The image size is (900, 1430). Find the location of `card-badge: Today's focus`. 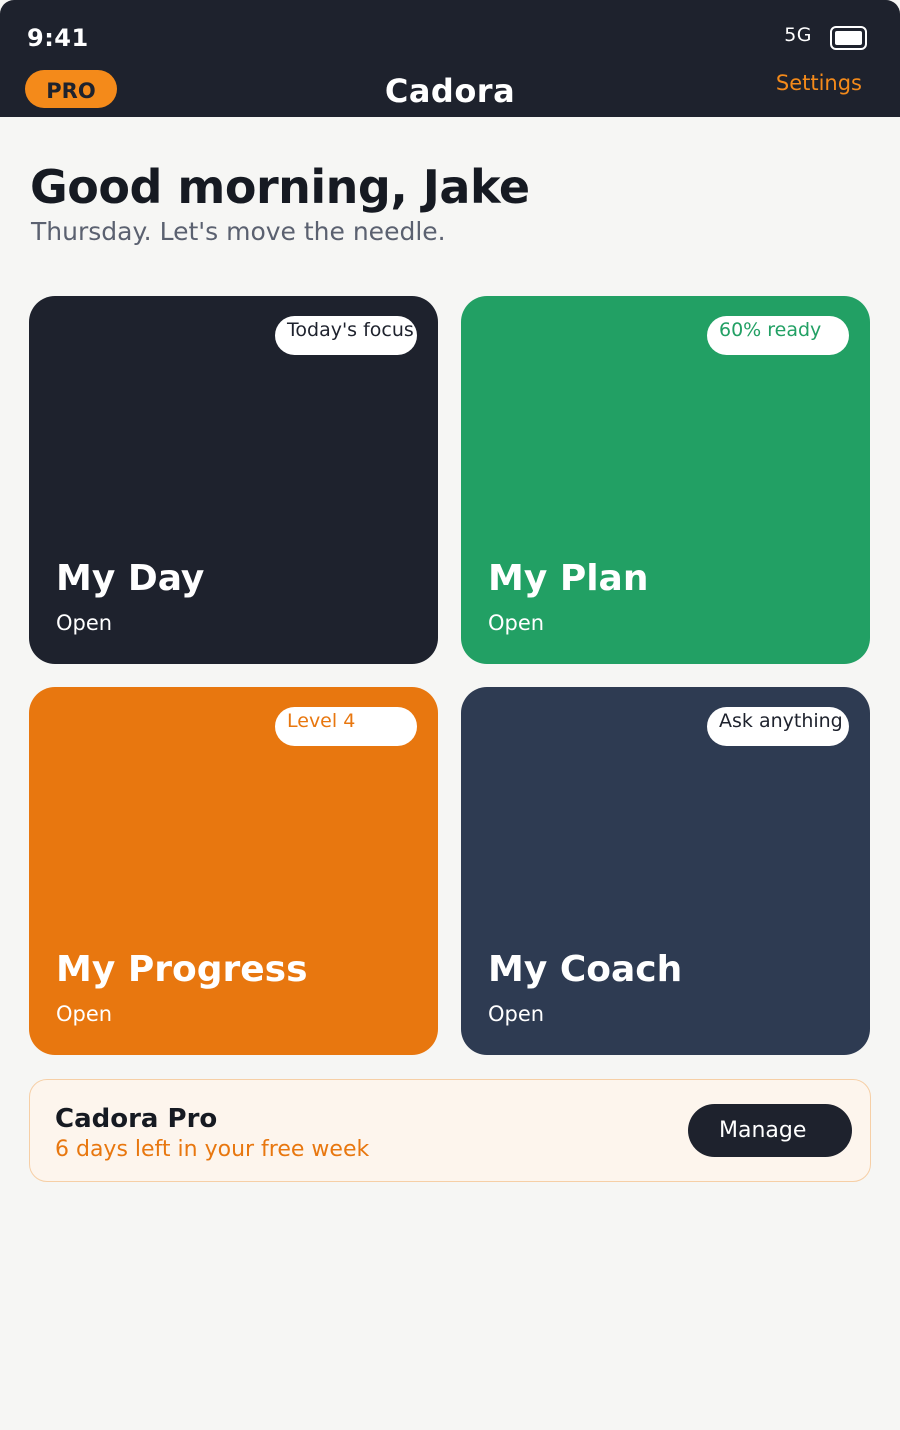

card-badge: Today's focus is located at coordinates (346, 335).